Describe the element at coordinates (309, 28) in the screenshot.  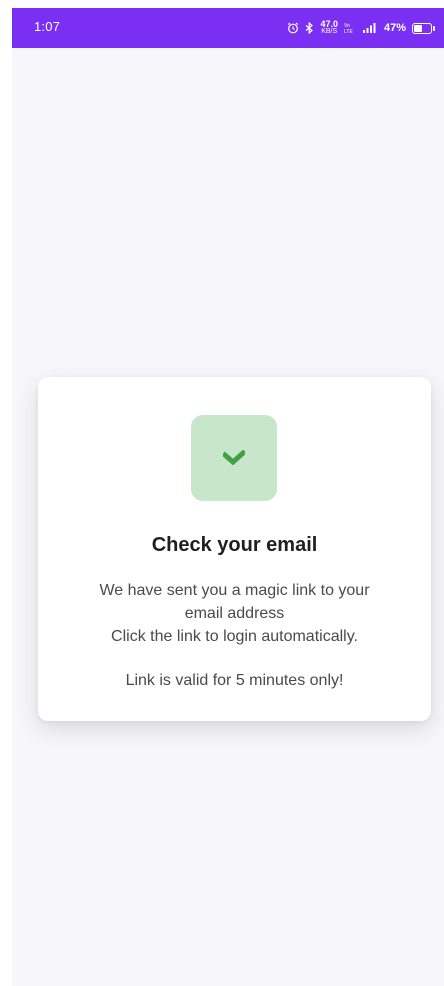
I see `bluetooth-icon` at that location.